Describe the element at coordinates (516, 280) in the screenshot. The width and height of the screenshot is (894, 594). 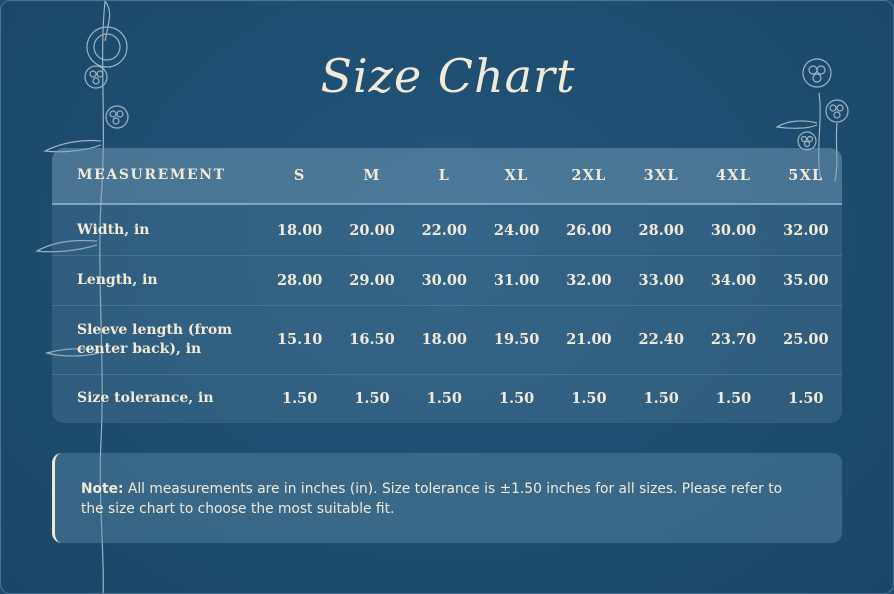
I see `table-cell: 31.00` at that location.